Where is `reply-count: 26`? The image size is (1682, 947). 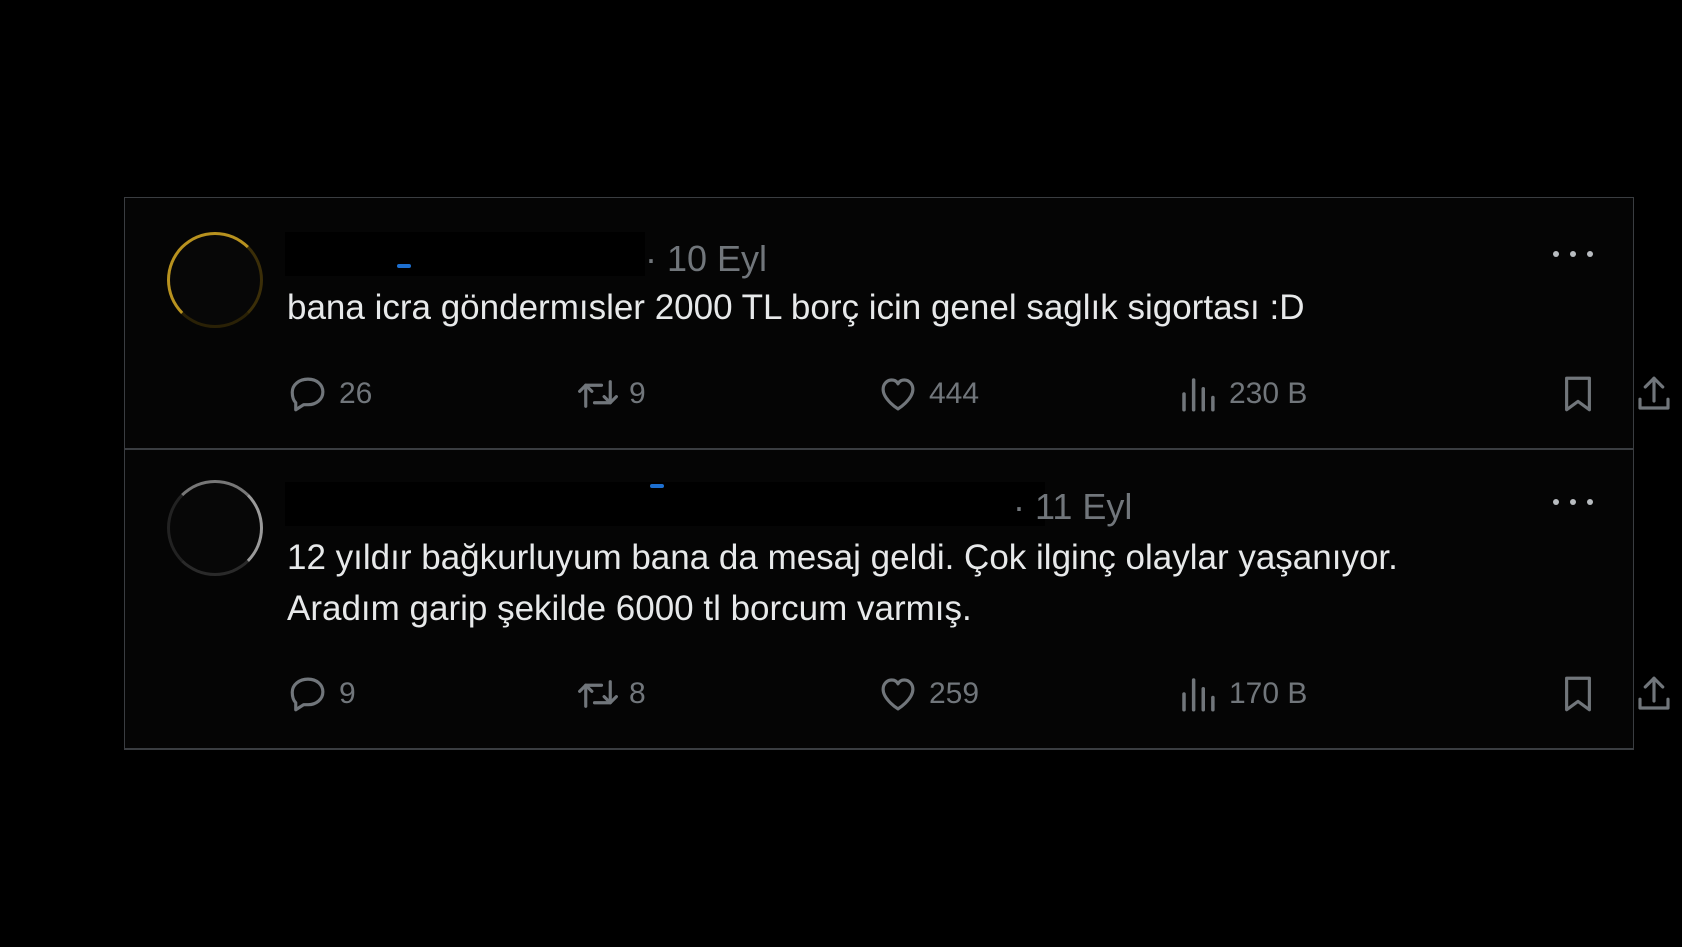 reply-count: 26 is located at coordinates (356, 393).